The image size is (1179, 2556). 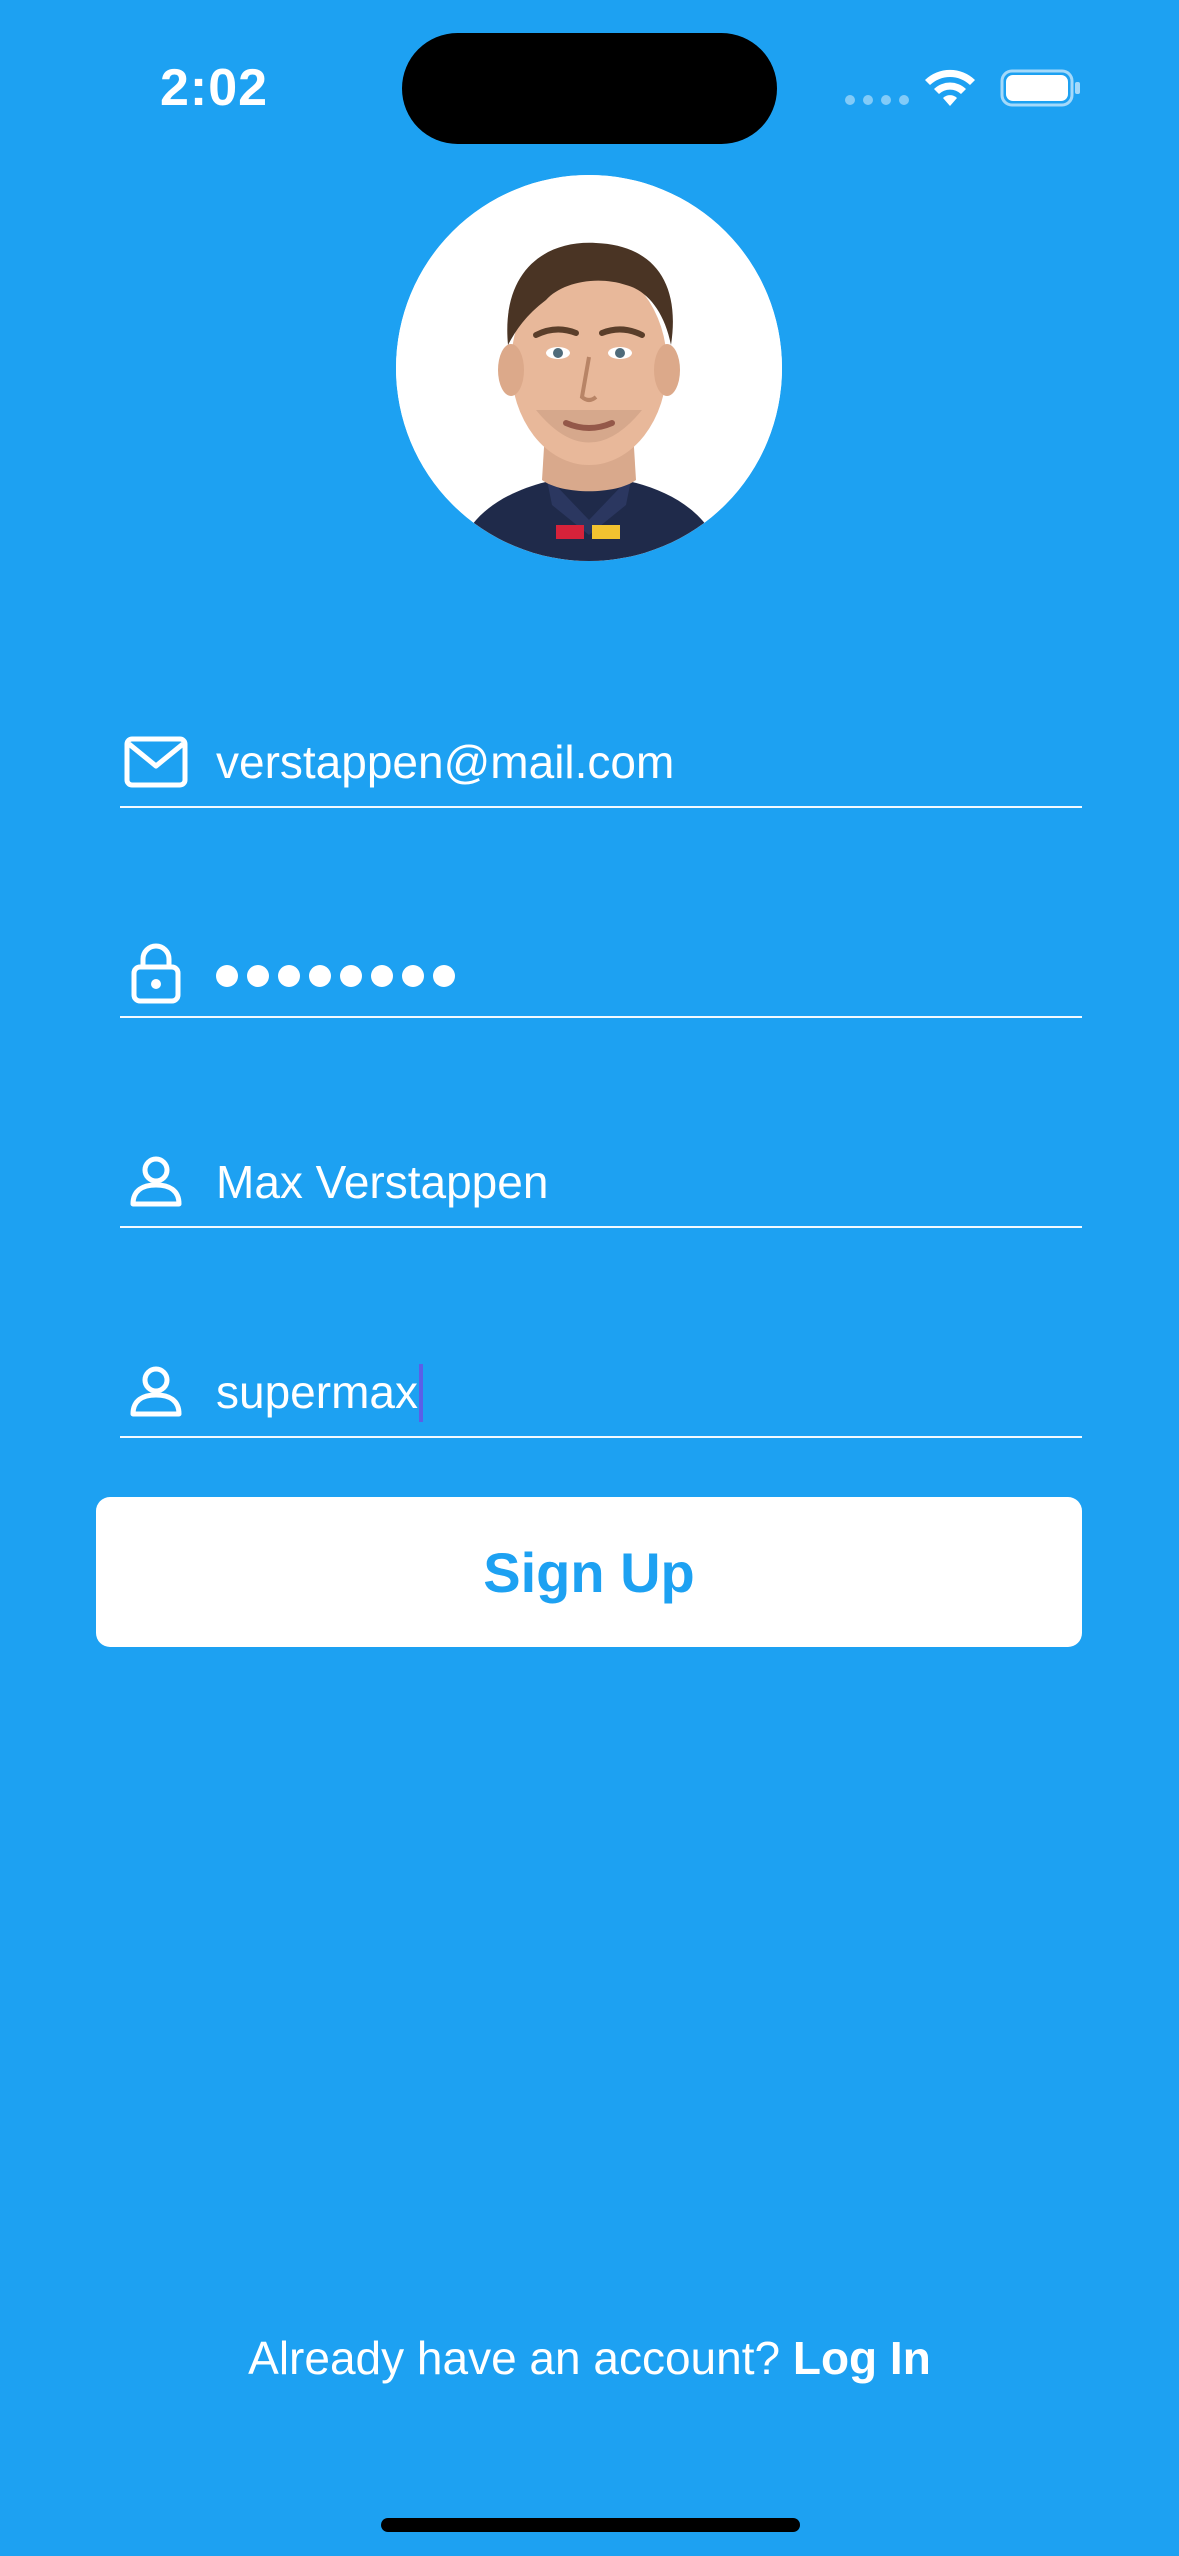 I want to click on username-field: supermax, so click(x=601, y=1377).